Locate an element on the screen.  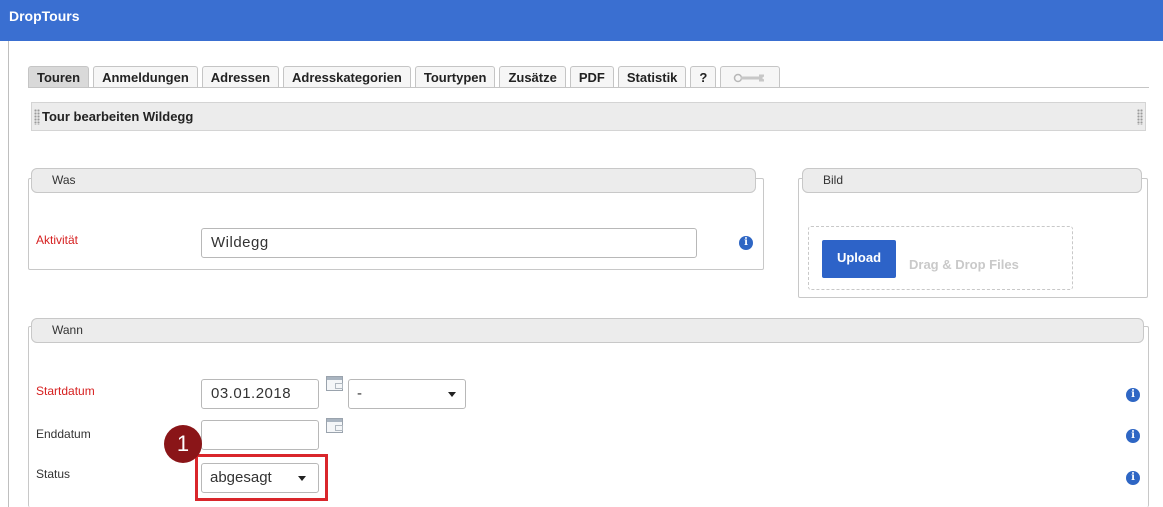
tab-tools is located at coordinates (750, 77).